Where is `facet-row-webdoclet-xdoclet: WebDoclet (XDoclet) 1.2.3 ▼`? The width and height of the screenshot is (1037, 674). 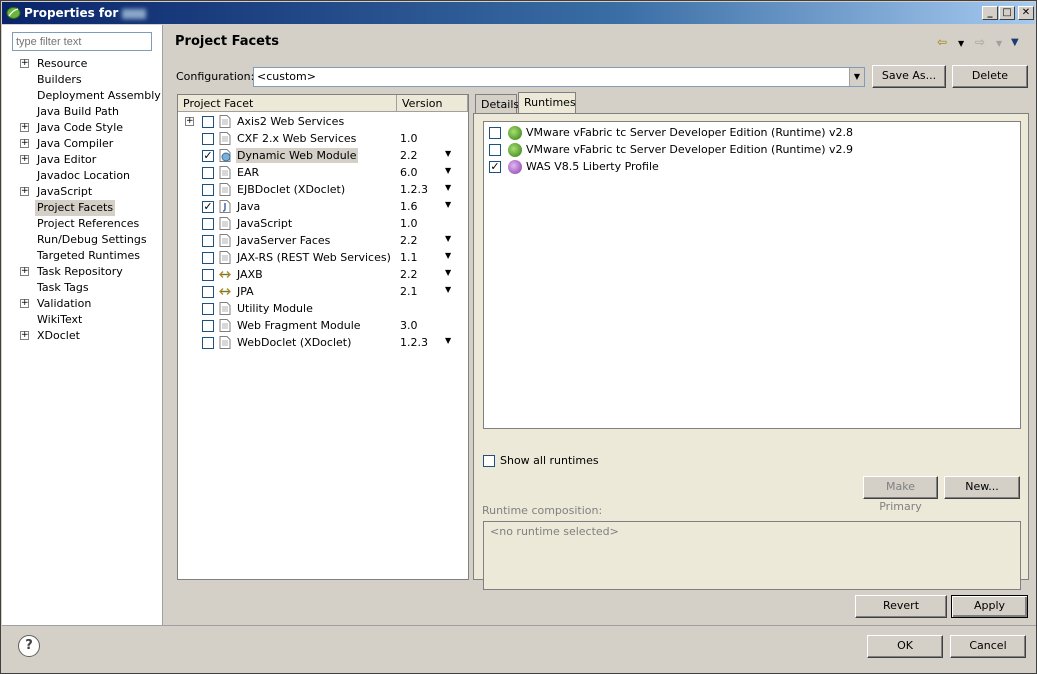 facet-row-webdoclet-xdoclet: WebDoclet (XDoclet) 1.2.3 ▼ is located at coordinates (323, 342).